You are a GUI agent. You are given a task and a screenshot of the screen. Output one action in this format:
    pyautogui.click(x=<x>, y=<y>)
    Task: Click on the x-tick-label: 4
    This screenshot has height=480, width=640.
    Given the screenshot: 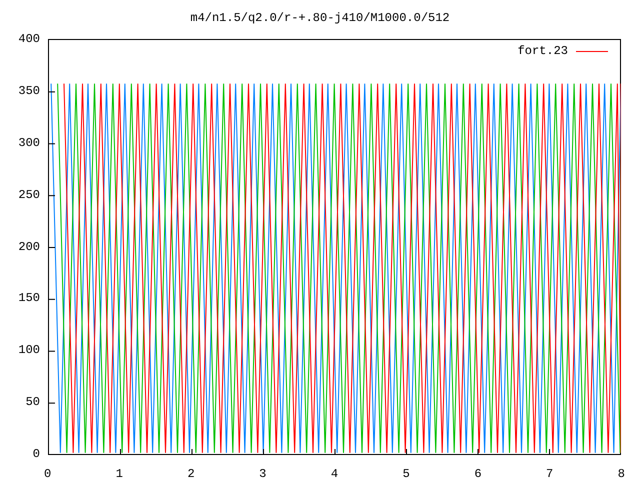 What is the action you would take?
    pyautogui.click(x=334, y=473)
    